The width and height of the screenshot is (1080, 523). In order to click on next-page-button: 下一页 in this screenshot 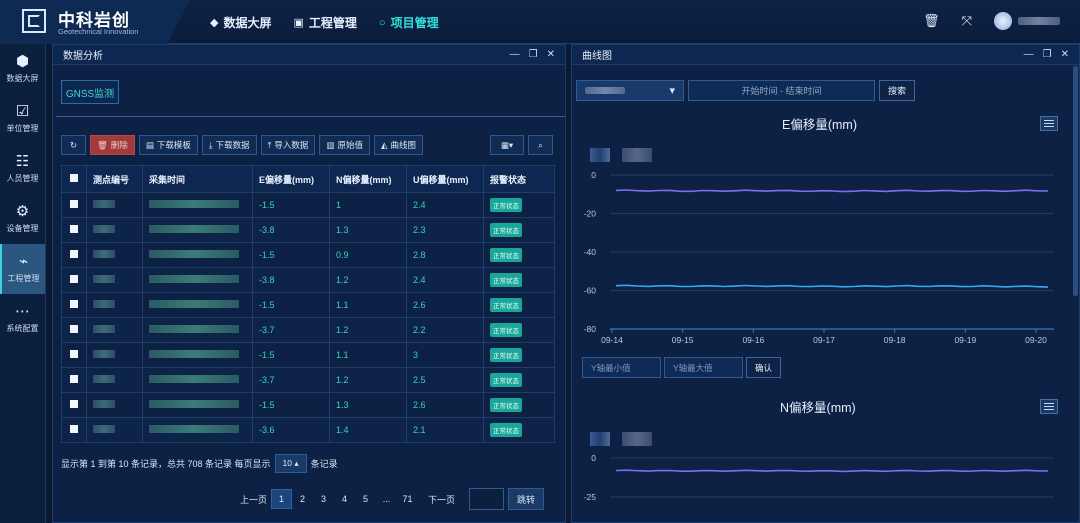, I will do `click(441, 499)`.